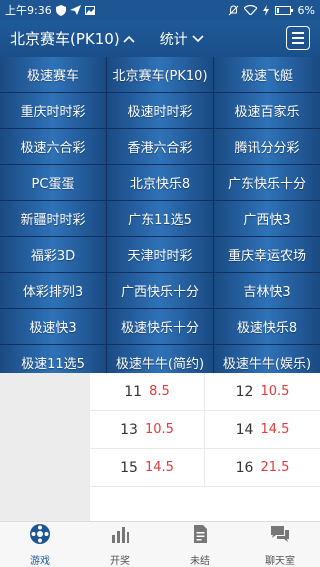 The width and height of the screenshot is (320, 567). What do you see at coordinates (266, 10) in the screenshot?
I see `battery-saver-icon` at bounding box center [266, 10].